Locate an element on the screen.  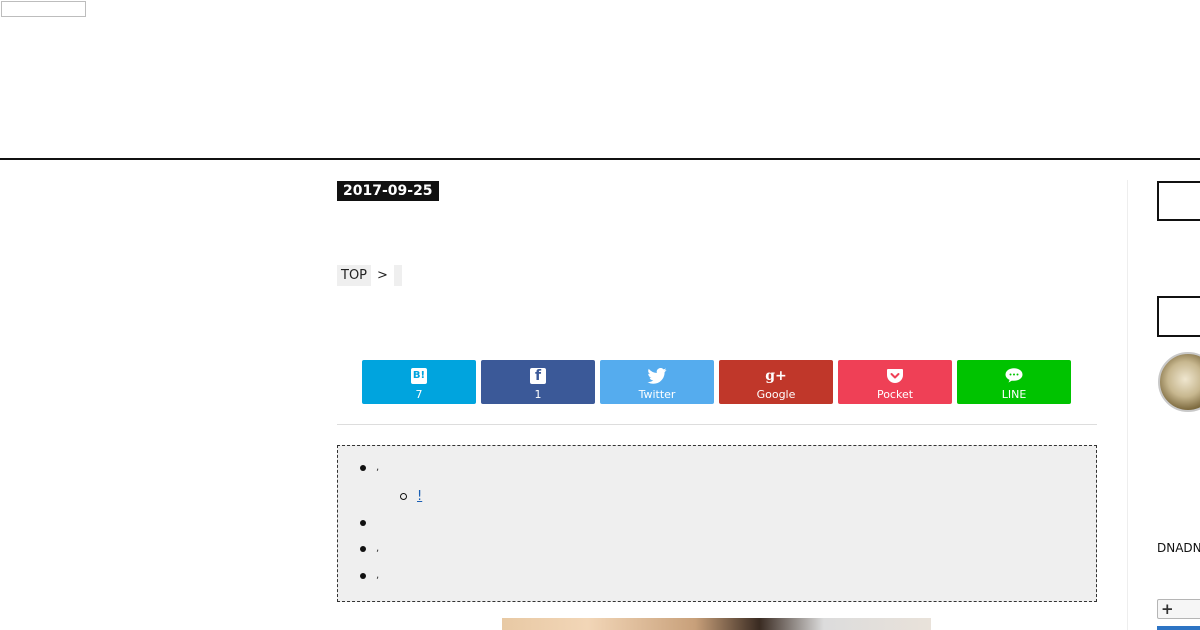
line-share-button: LINE is located at coordinates (1014, 382).